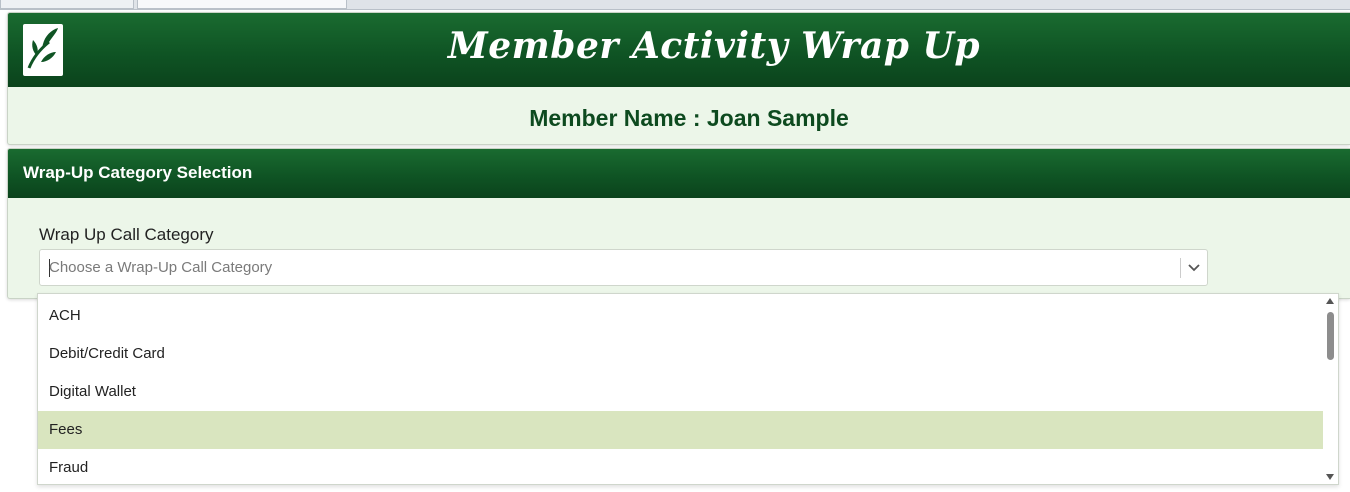 This screenshot has height=492, width=1350. What do you see at coordinates (138, 172) in the screenshot?
I see `section-title: Wrap-Up Category Selection` at bounding box center [138, 172].